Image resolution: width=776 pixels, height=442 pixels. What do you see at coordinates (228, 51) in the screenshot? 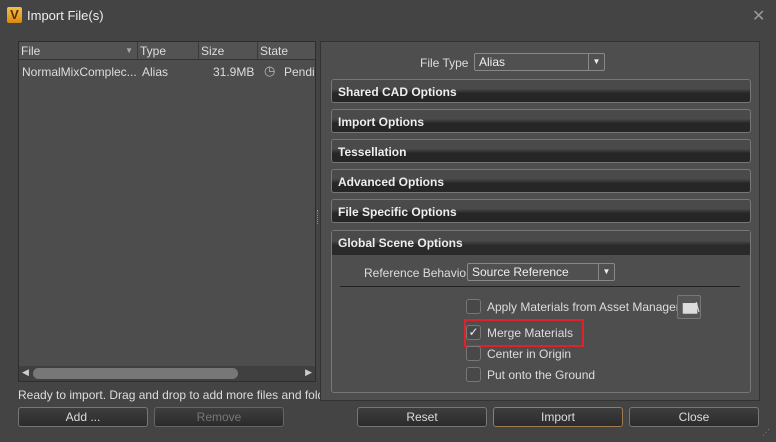
I see `column-header-size: Size` at bounding box center [228, 51].